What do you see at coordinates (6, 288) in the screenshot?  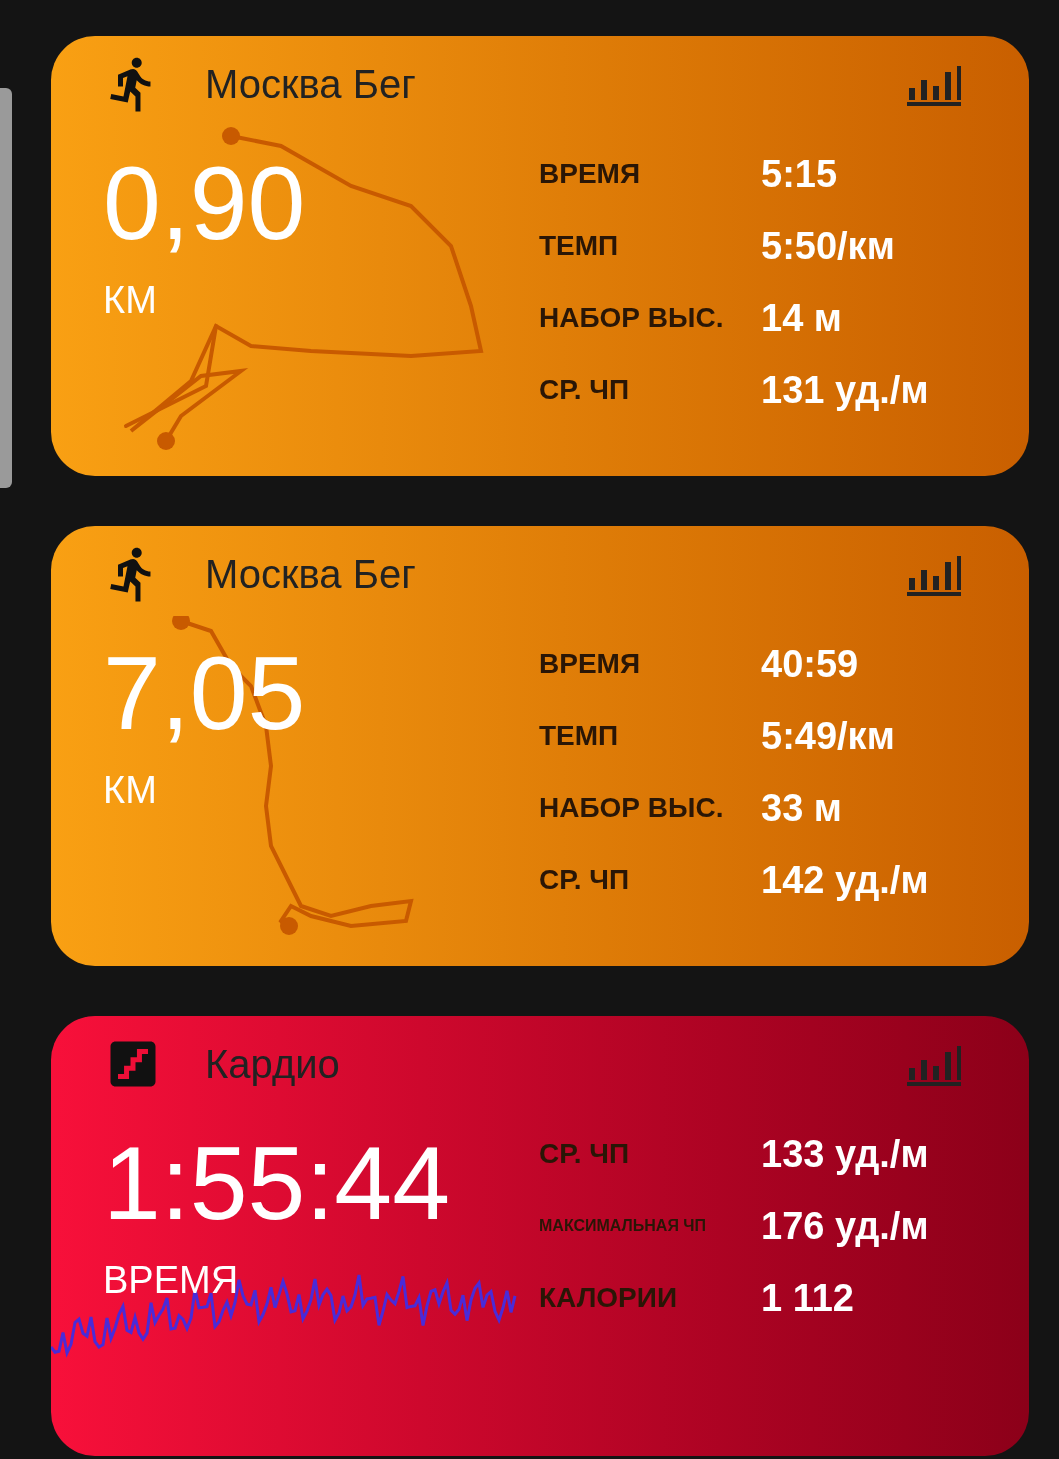 I see `scrollbar` at bounding box center [6, 288].